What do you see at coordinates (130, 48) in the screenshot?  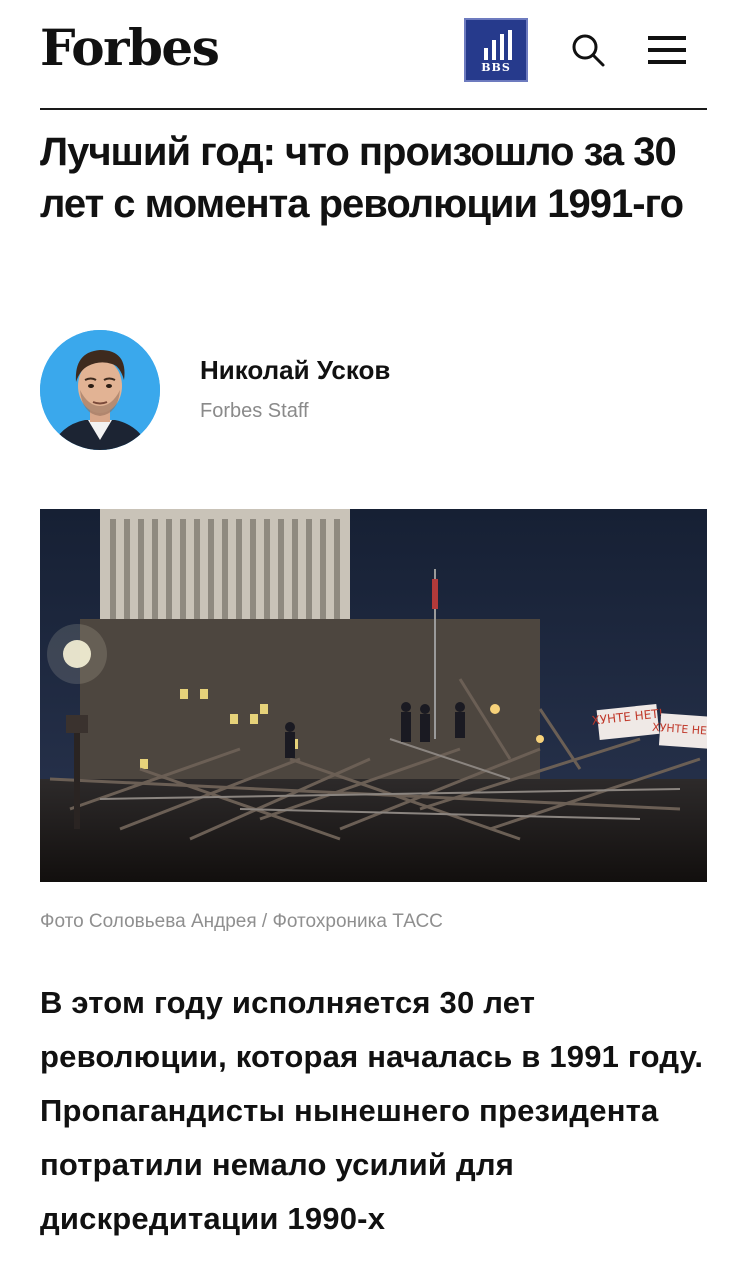 I see `forbes-logo: Forbes` at bounding box center [130, 48].